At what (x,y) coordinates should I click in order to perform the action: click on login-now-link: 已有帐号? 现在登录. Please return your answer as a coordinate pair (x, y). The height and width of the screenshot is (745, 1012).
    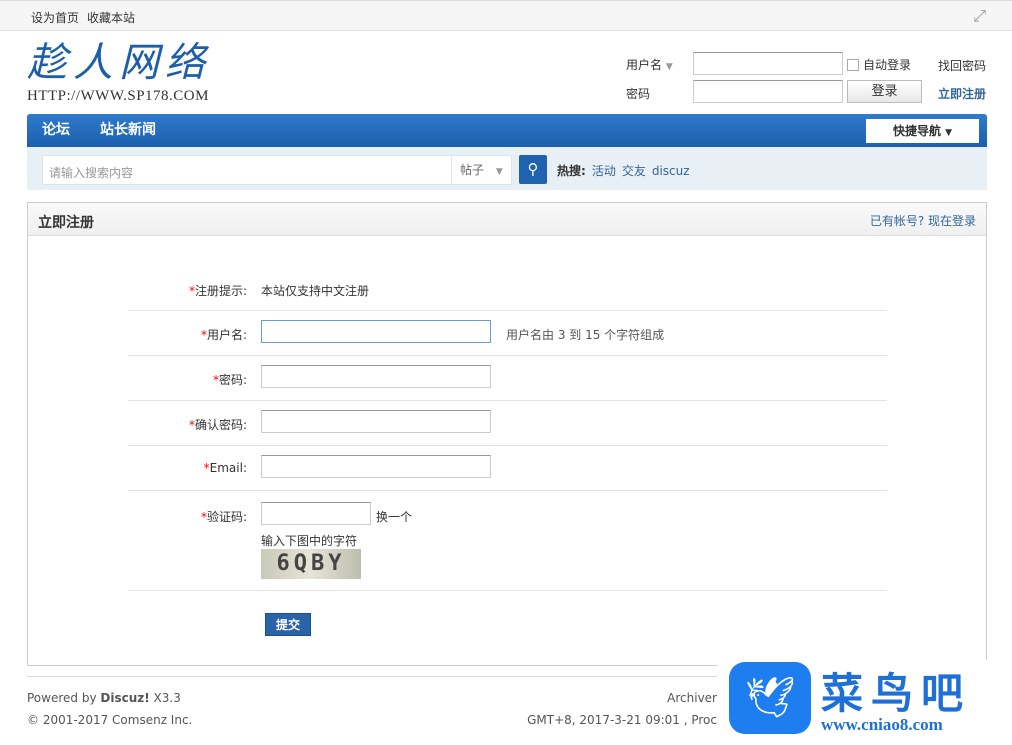
    Looking at the image, I should click on (923, 220).